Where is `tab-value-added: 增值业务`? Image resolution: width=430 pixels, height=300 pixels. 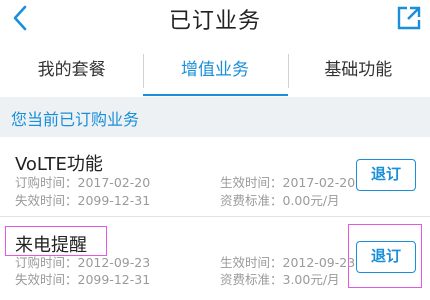 tab-value-added: 增值业务 is located at coordinates (214, 71).